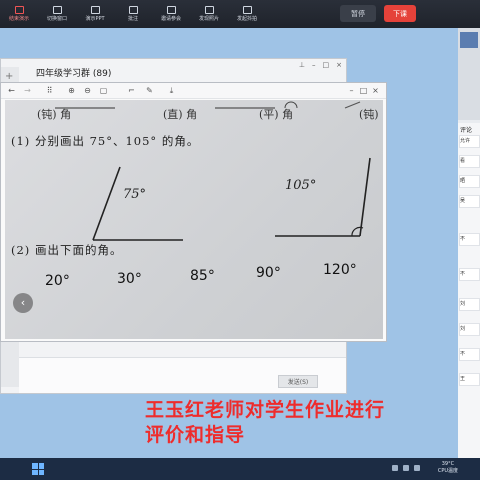 This screenshot has width=480, height=480. I want to click on angle-value: 120°, so click(340, 270).